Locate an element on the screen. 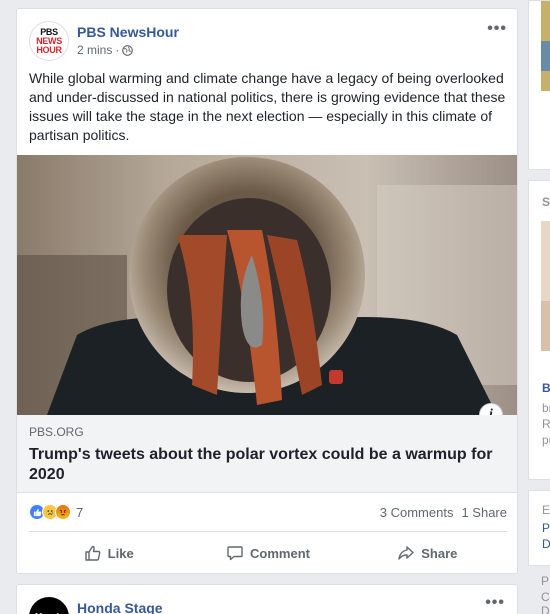  right-text-fragment-2: br is located at coordinates (546, 408).